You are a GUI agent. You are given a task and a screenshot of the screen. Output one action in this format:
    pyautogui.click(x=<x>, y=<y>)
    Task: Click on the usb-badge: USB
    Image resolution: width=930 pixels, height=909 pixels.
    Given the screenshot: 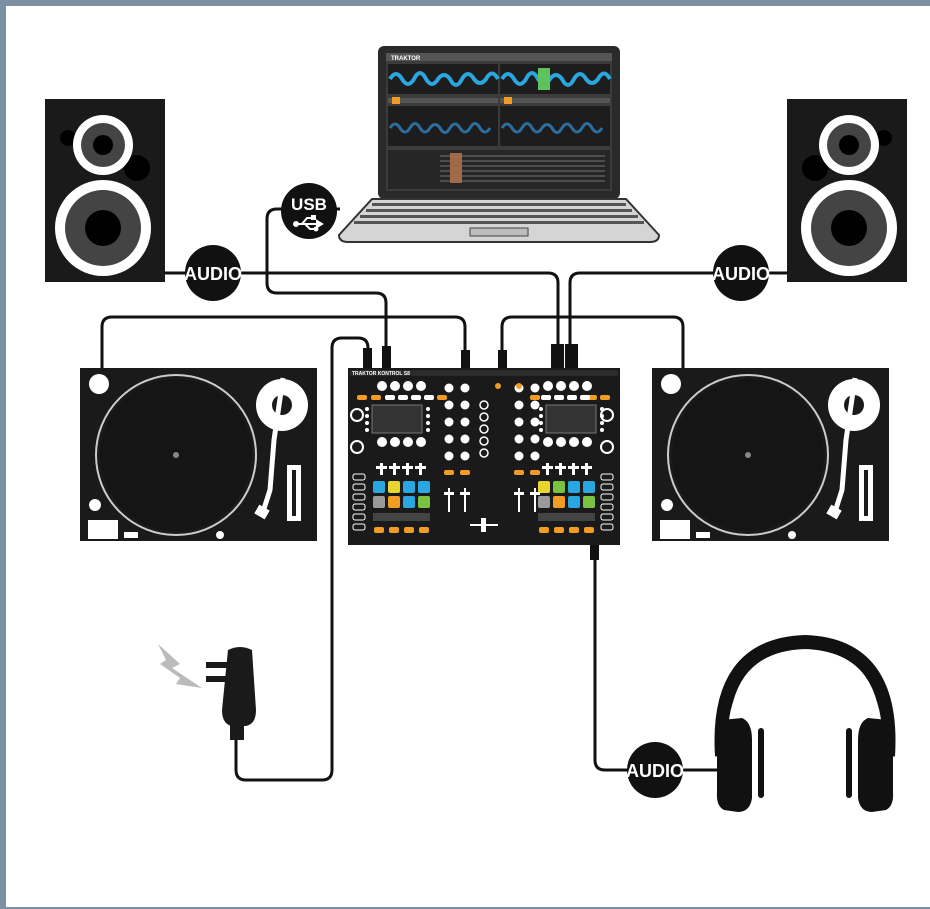 What is the action you would take?
    pyautogui.click(x=309, y=211)
    